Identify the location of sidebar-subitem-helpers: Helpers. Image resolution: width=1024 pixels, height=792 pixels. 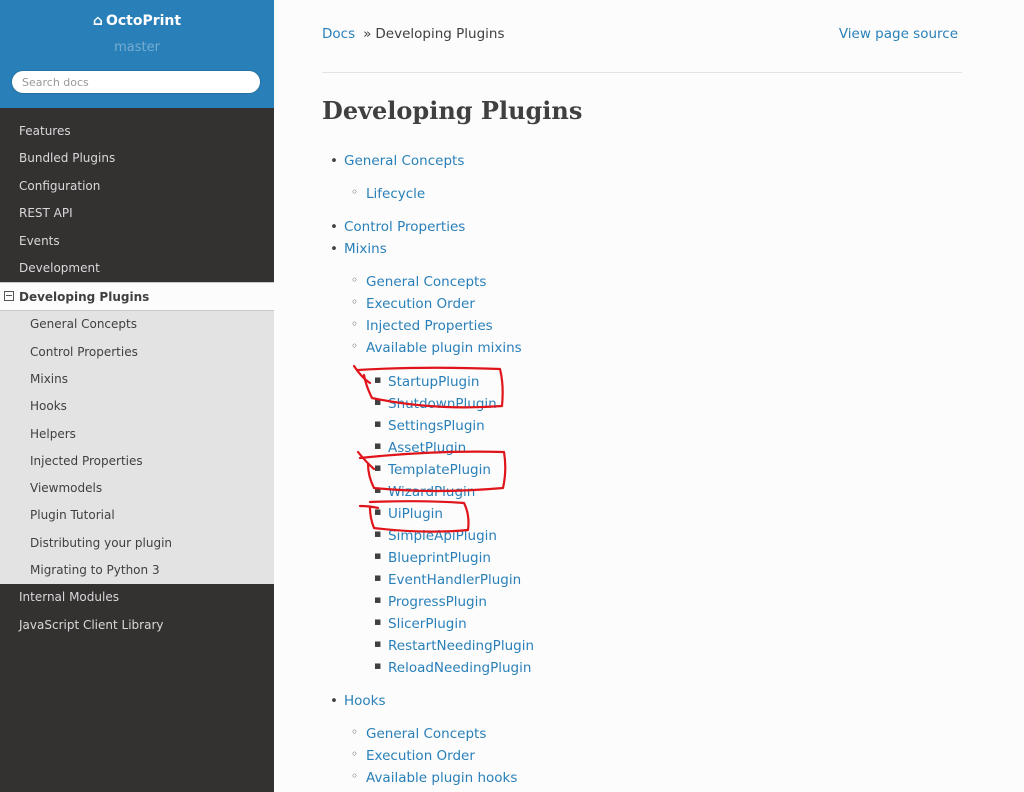
(137, 434).